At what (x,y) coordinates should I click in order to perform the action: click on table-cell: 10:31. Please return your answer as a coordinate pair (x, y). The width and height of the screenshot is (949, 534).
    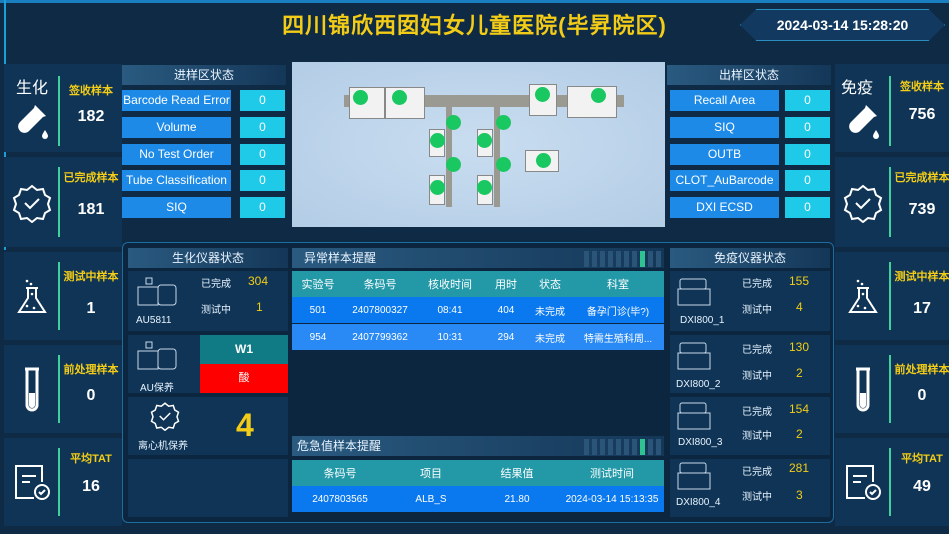
    Looking at the image, I should click on (450, 337).